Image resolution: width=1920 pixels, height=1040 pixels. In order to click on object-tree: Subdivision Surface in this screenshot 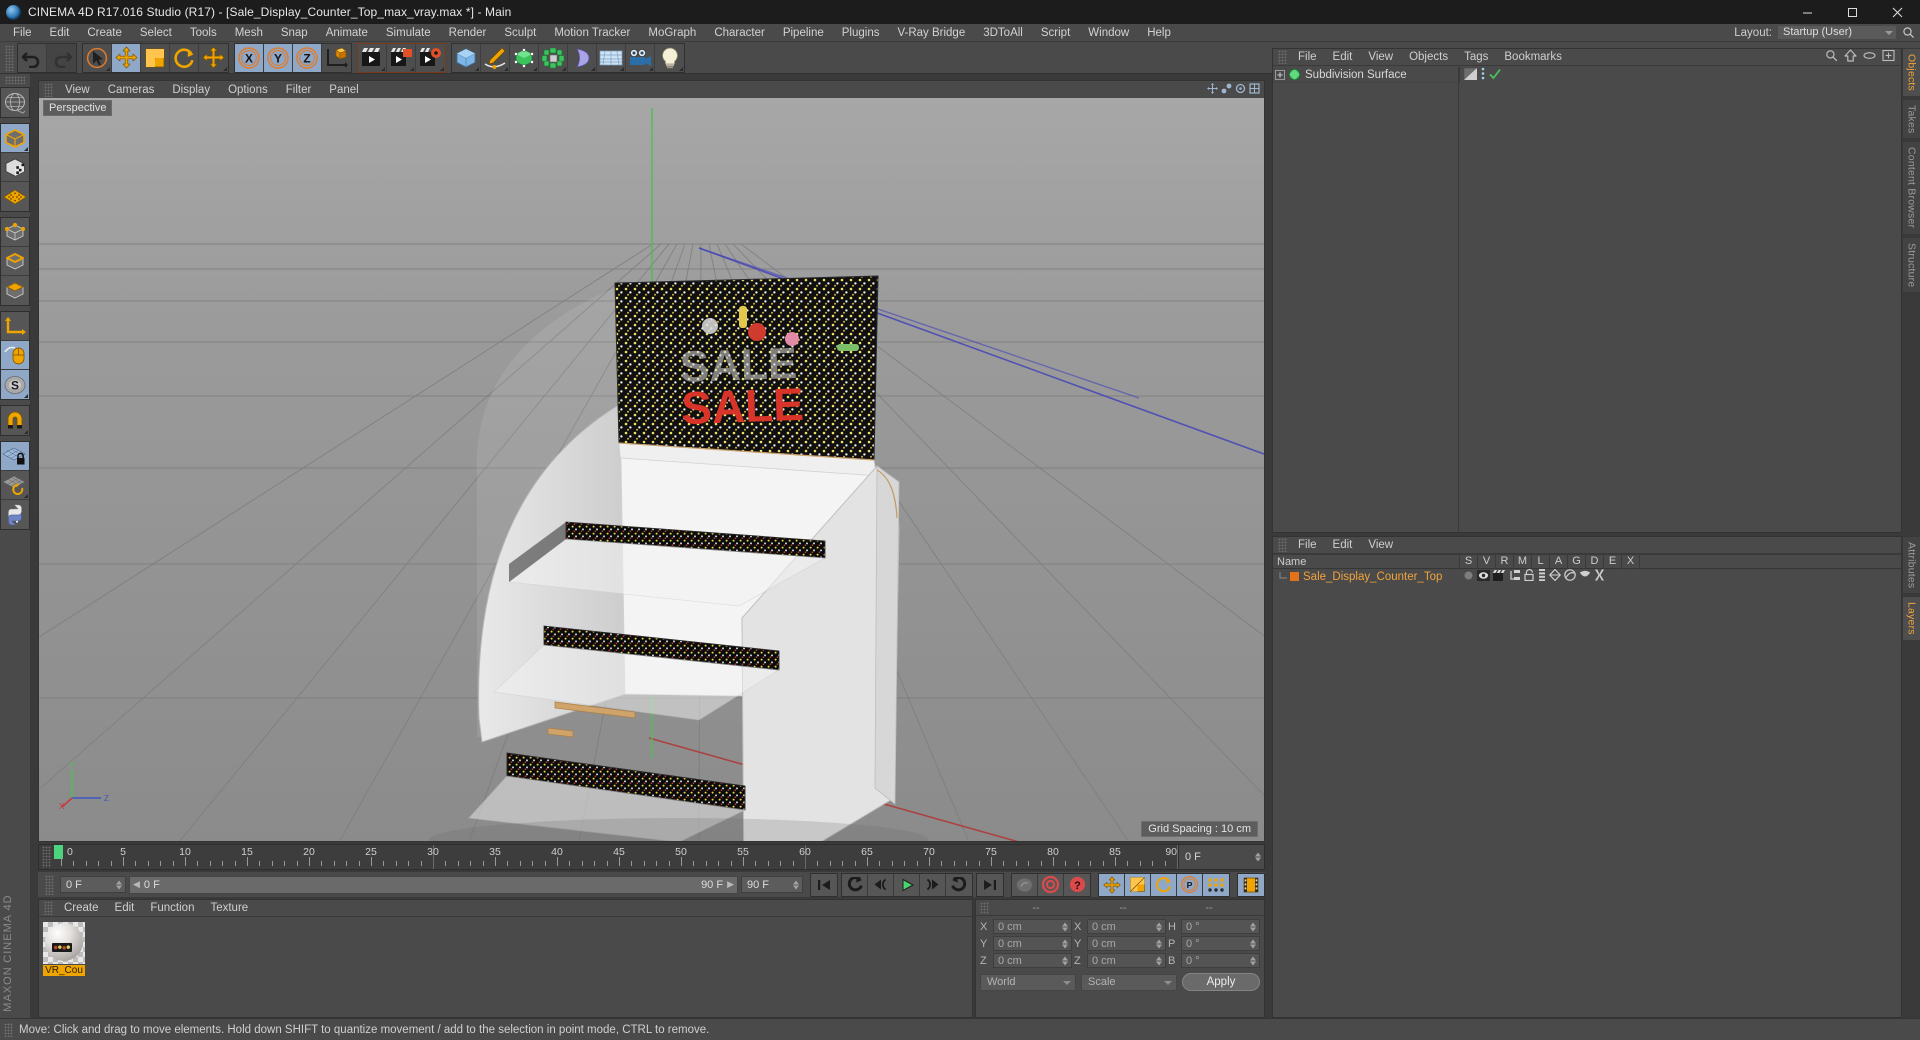, I will do `click(1366, 299)`.